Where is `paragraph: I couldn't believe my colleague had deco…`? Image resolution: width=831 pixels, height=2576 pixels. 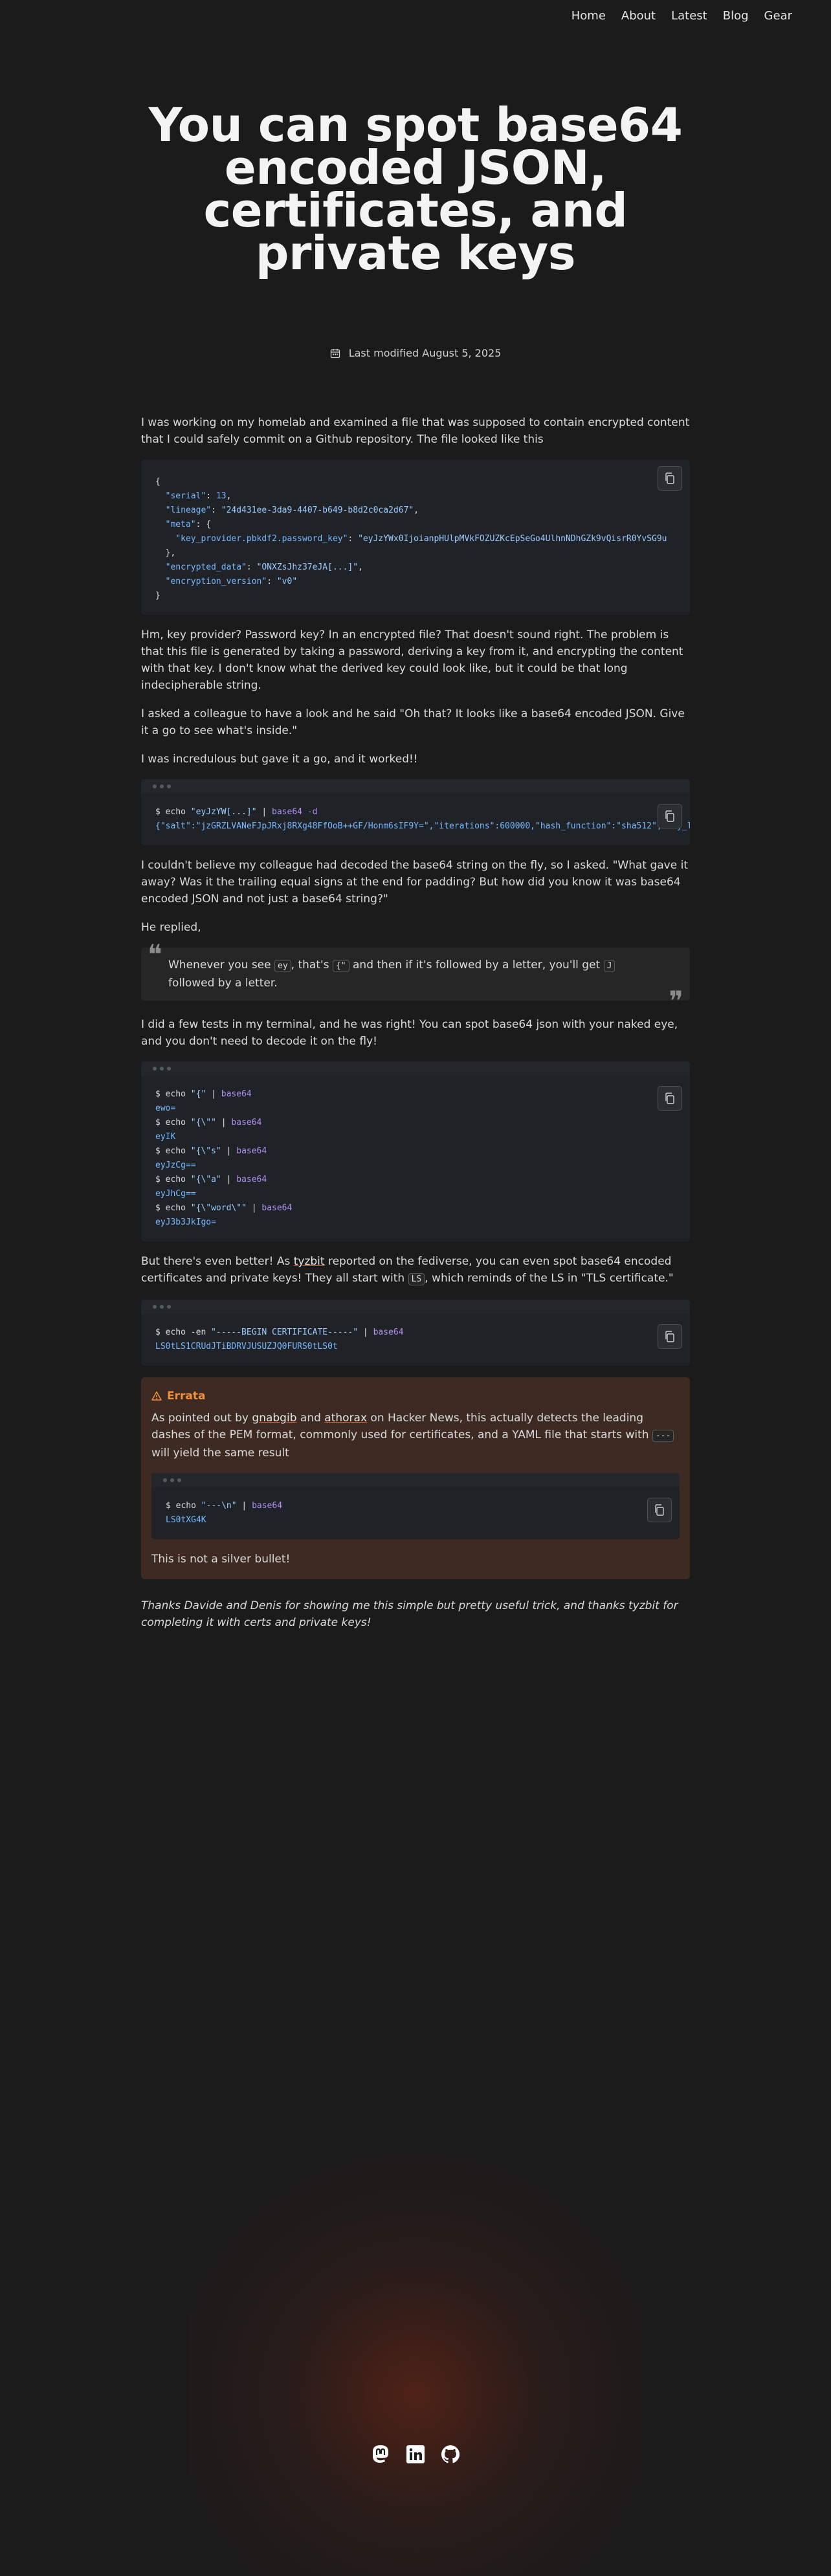
paragraph: I couldn't believe my colleague had deco… is located at coordinates (414, 882).